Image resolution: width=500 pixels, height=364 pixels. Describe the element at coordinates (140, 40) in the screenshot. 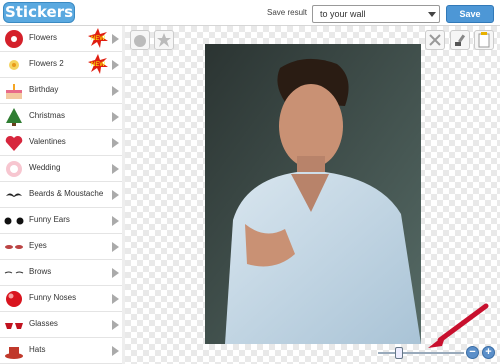

I see `sticker-tool-icon` at that location.